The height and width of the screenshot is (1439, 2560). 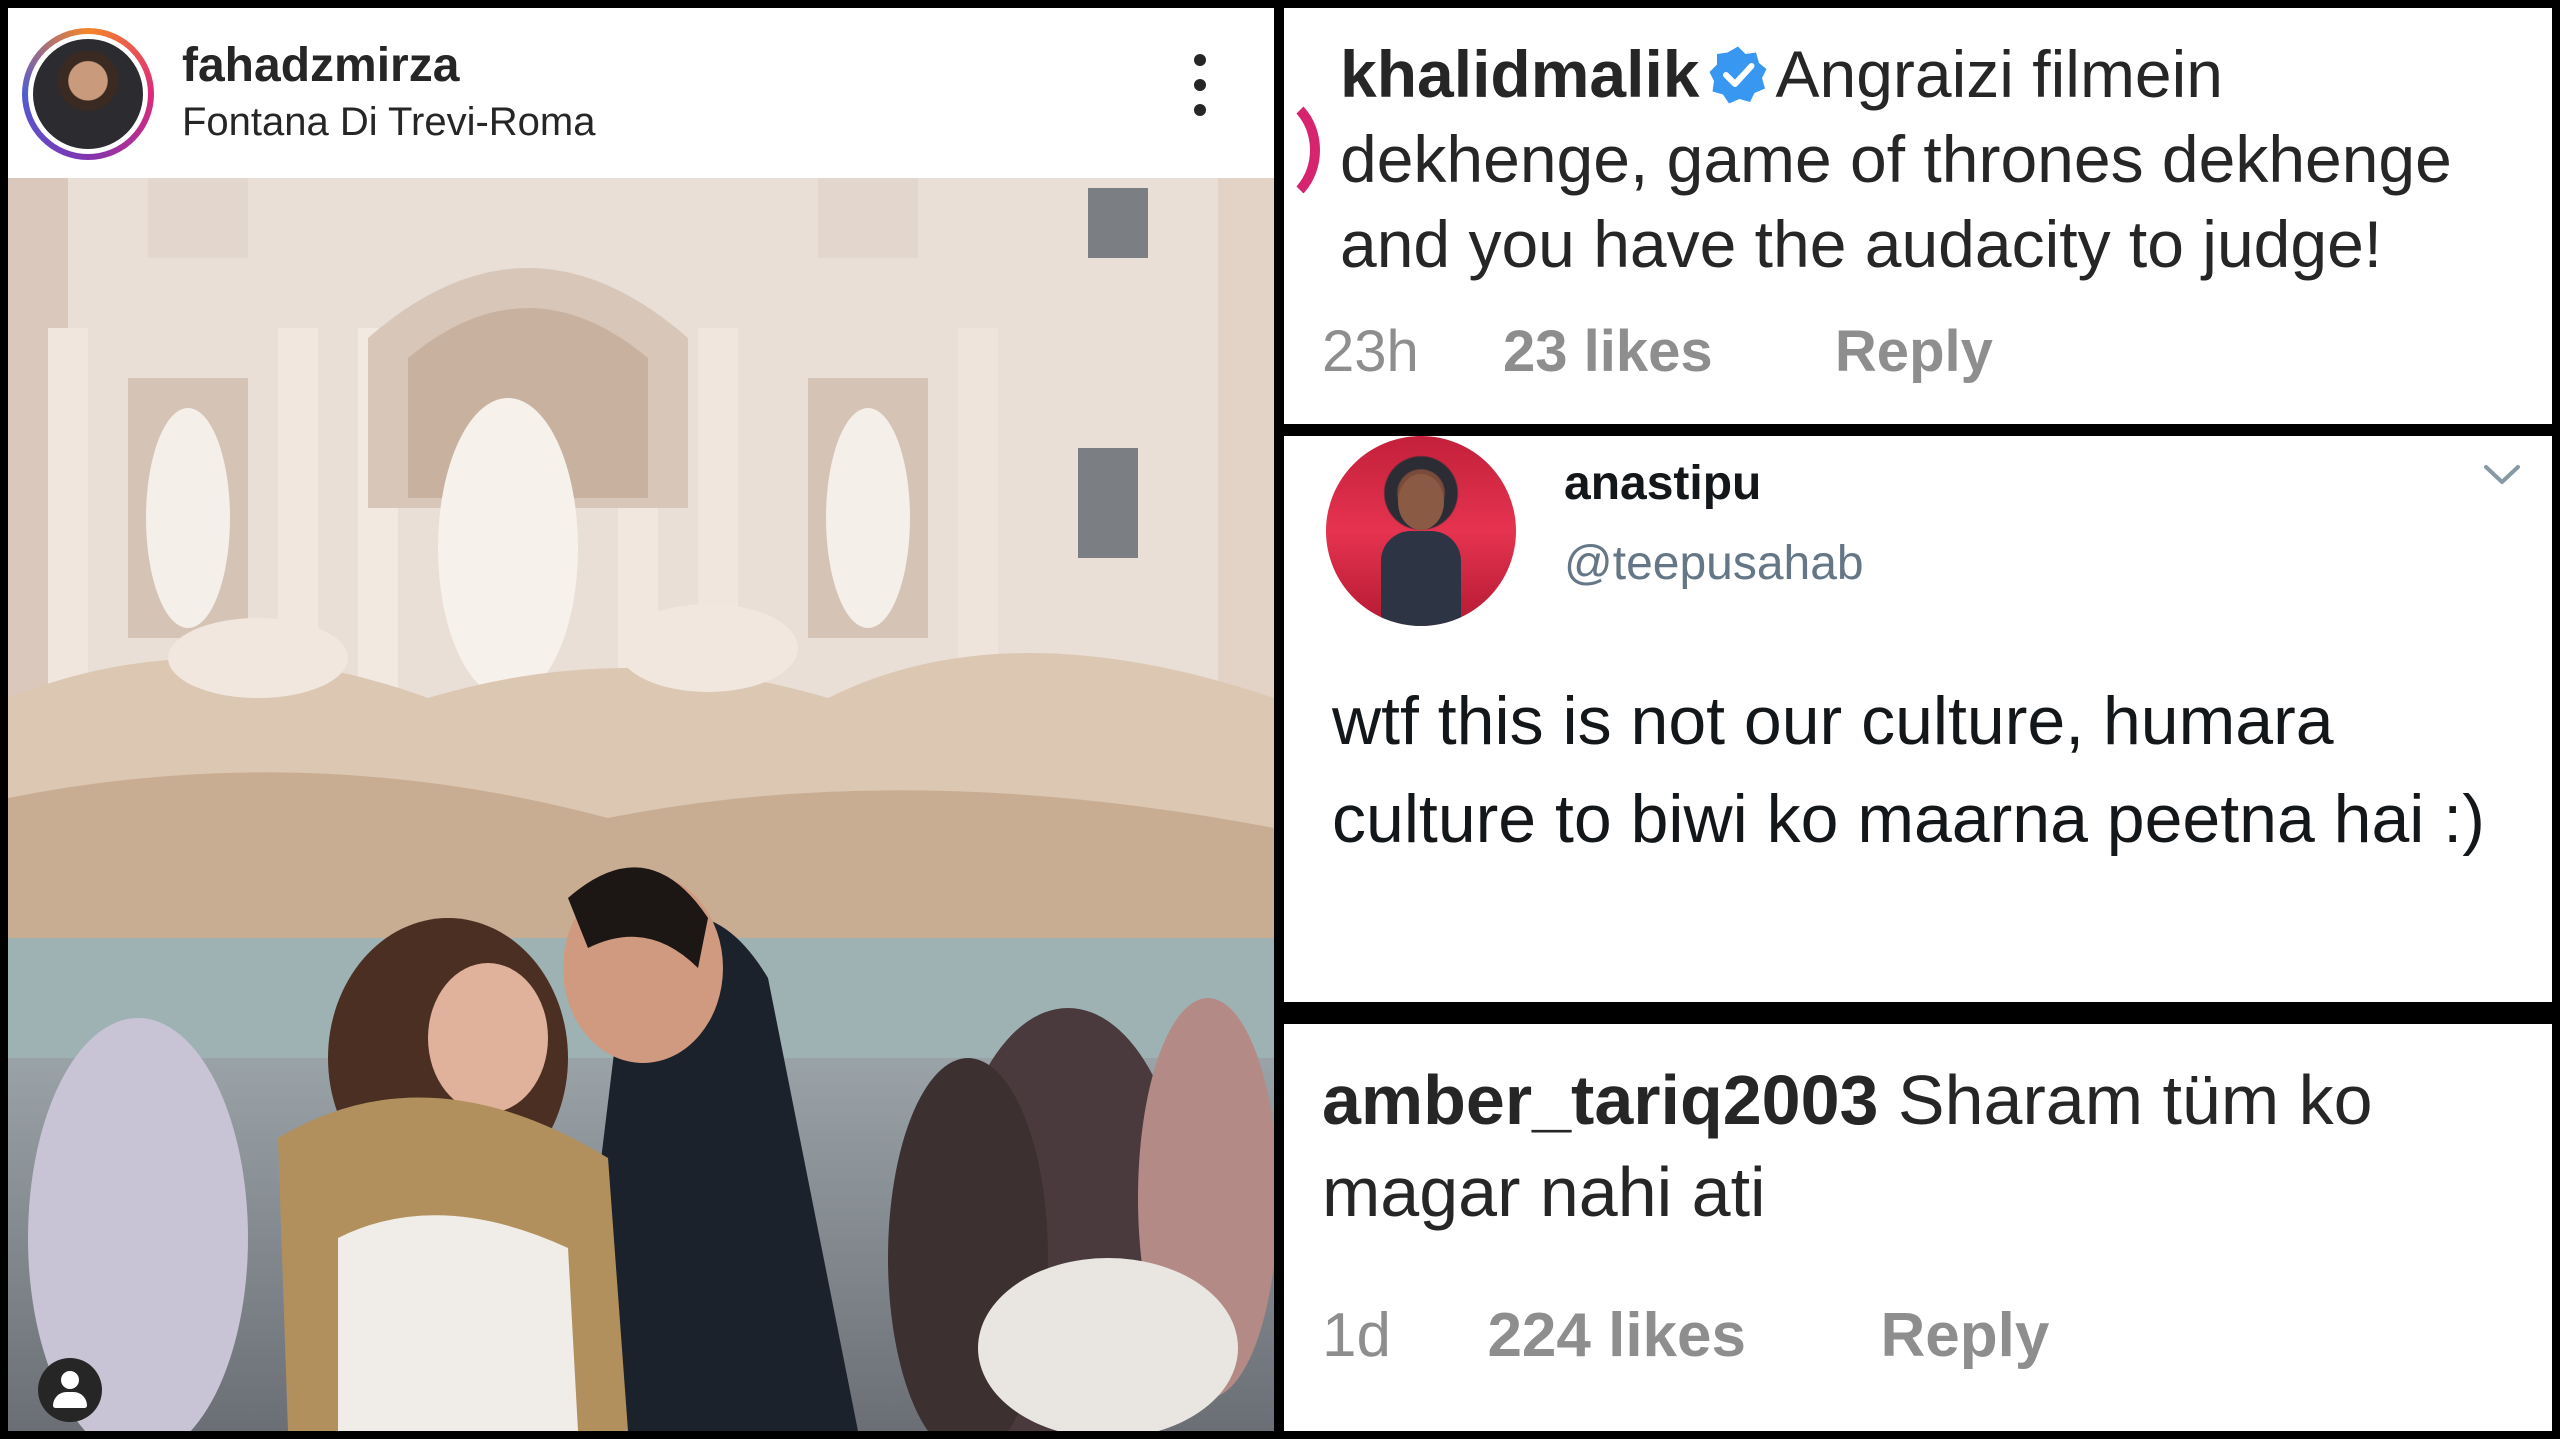 What do you see at coordinates (1200, 89) in the screenshot?
I see `more-vertical-icon` at bounding box center [1200, 89].